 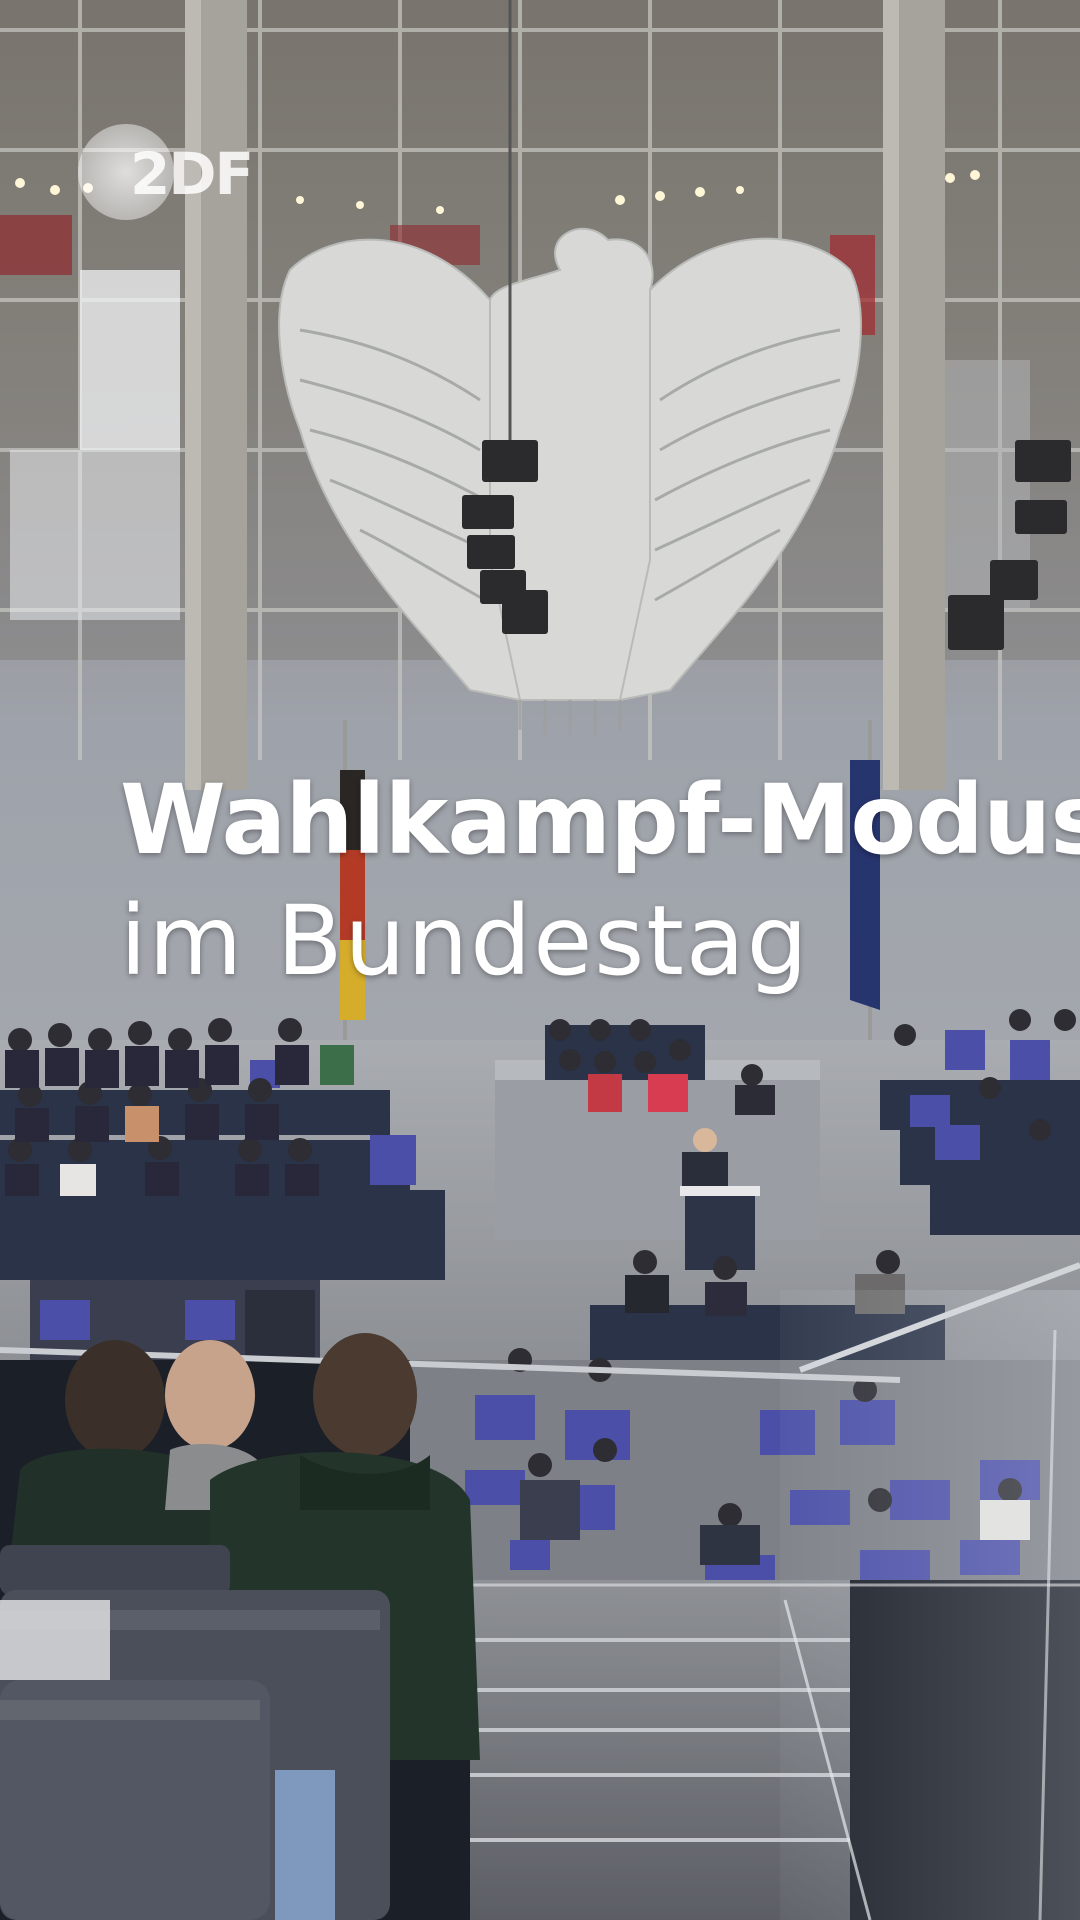 What do you see at coordinates (465, 941) in the screenshot?
I see `headline-subtitle: im Bundestag` at bounding box center [465, 941].